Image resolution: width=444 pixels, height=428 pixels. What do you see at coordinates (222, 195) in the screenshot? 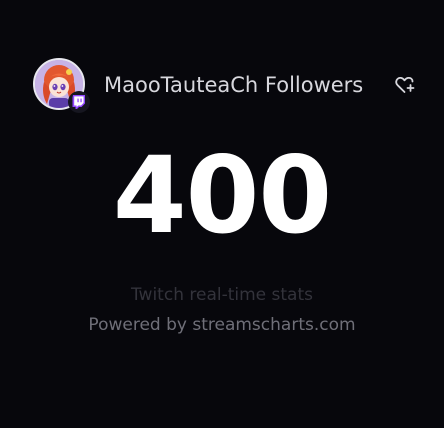
I see `follower-count: 400` at bounding box center [222, 195].